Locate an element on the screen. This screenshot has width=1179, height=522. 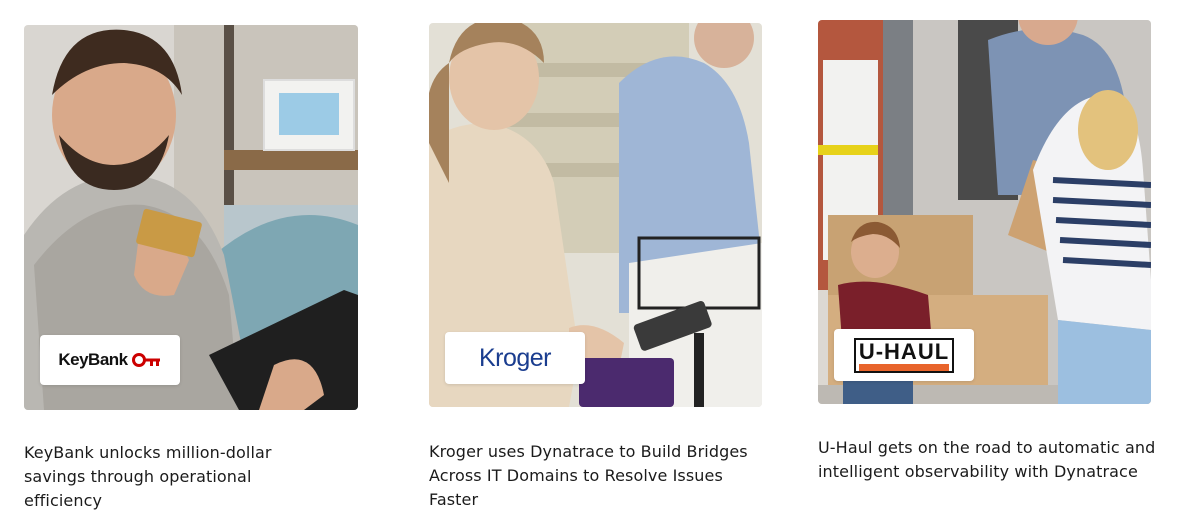
keybank-logo-badge: KeyBank is located at coordinates (110, 360).